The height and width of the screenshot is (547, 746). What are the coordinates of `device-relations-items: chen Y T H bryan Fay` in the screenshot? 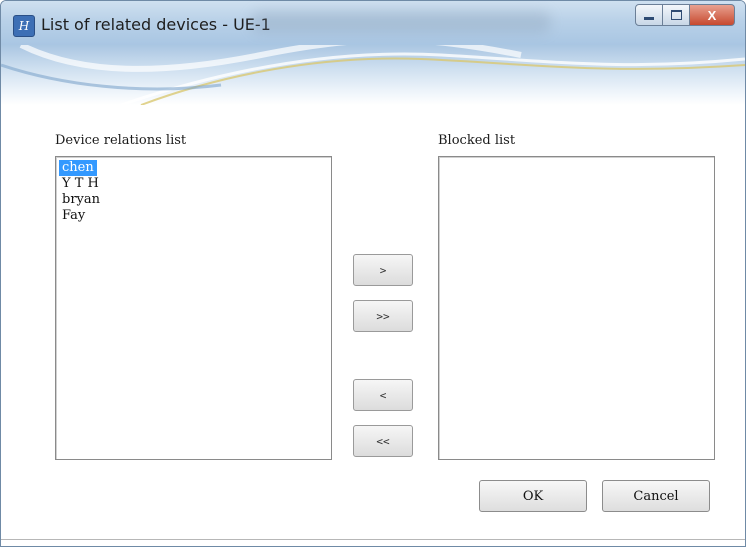 It's located at (193, 192).